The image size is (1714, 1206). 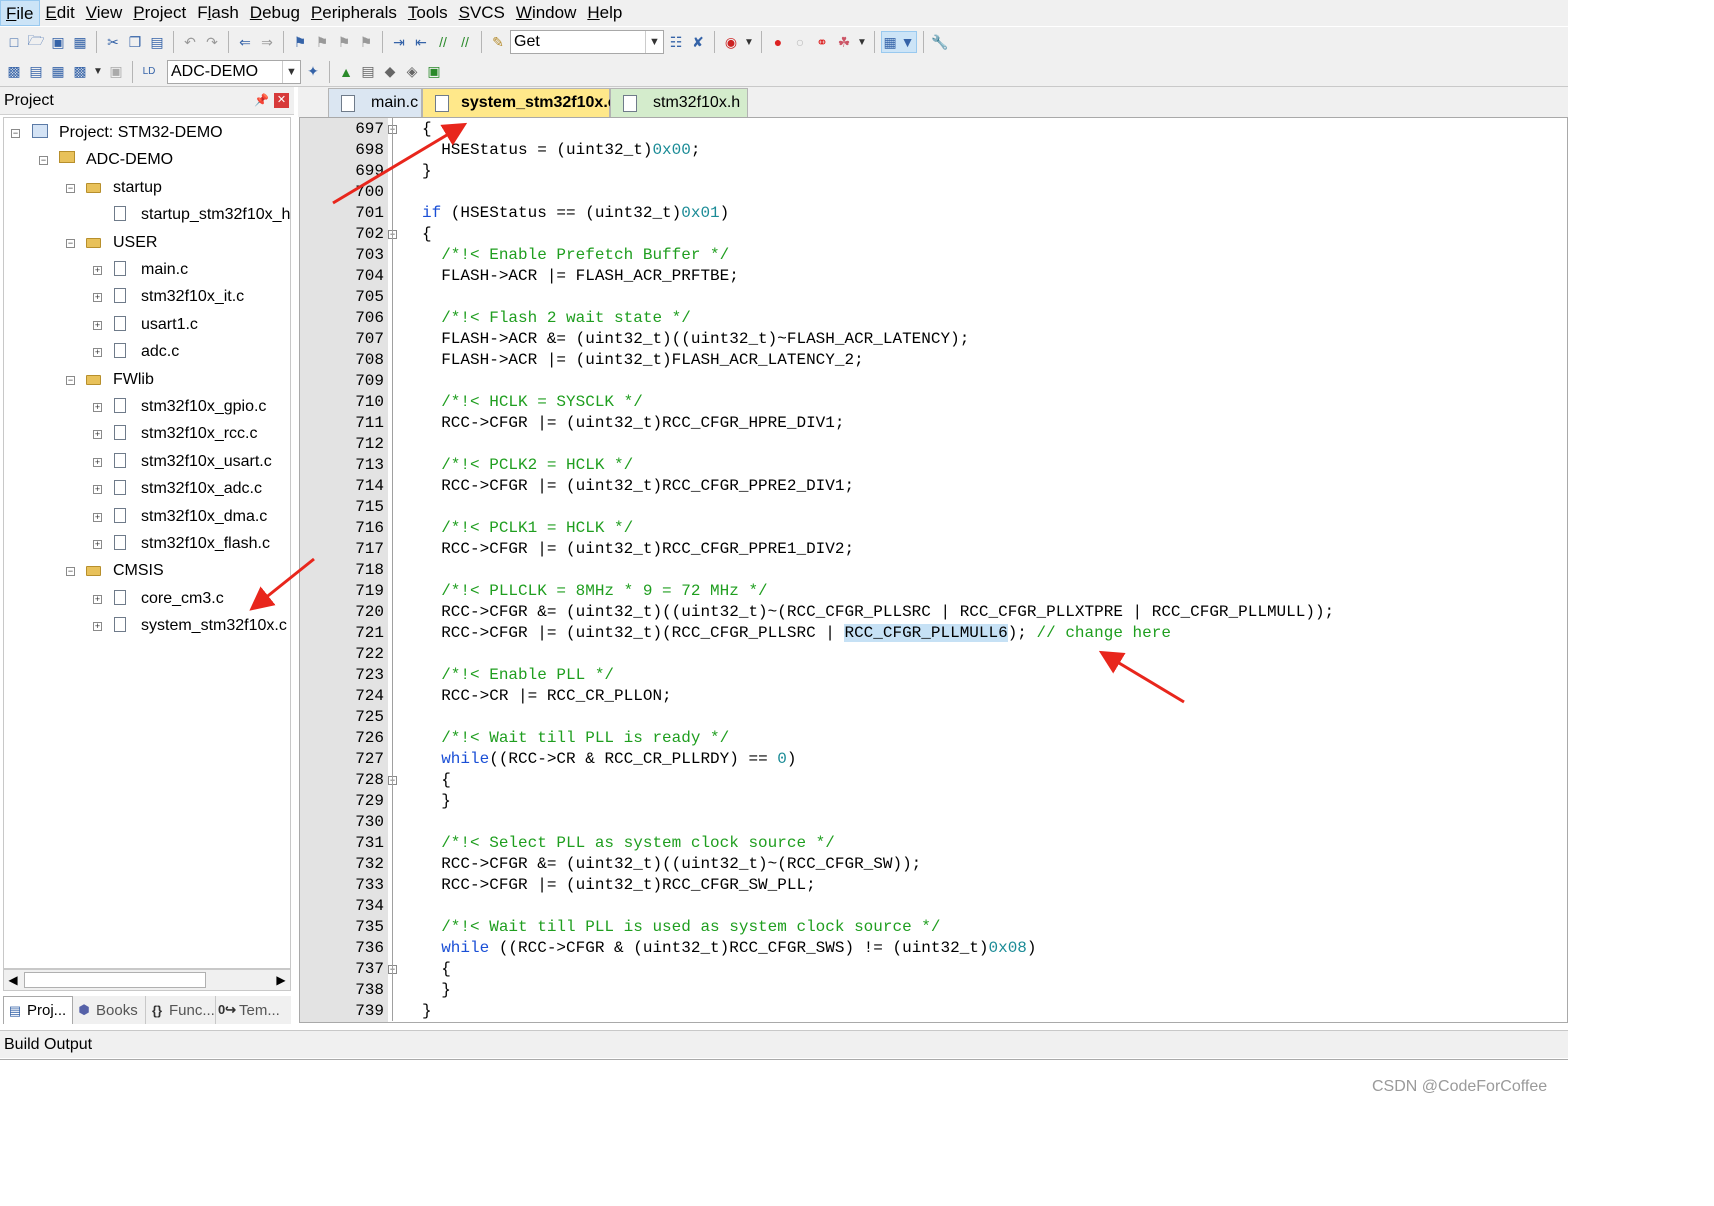 What do you see at coordinates (190, 42) in the screenshot?
I see `undo-icon: ↶` at bounding box center [190, 42].